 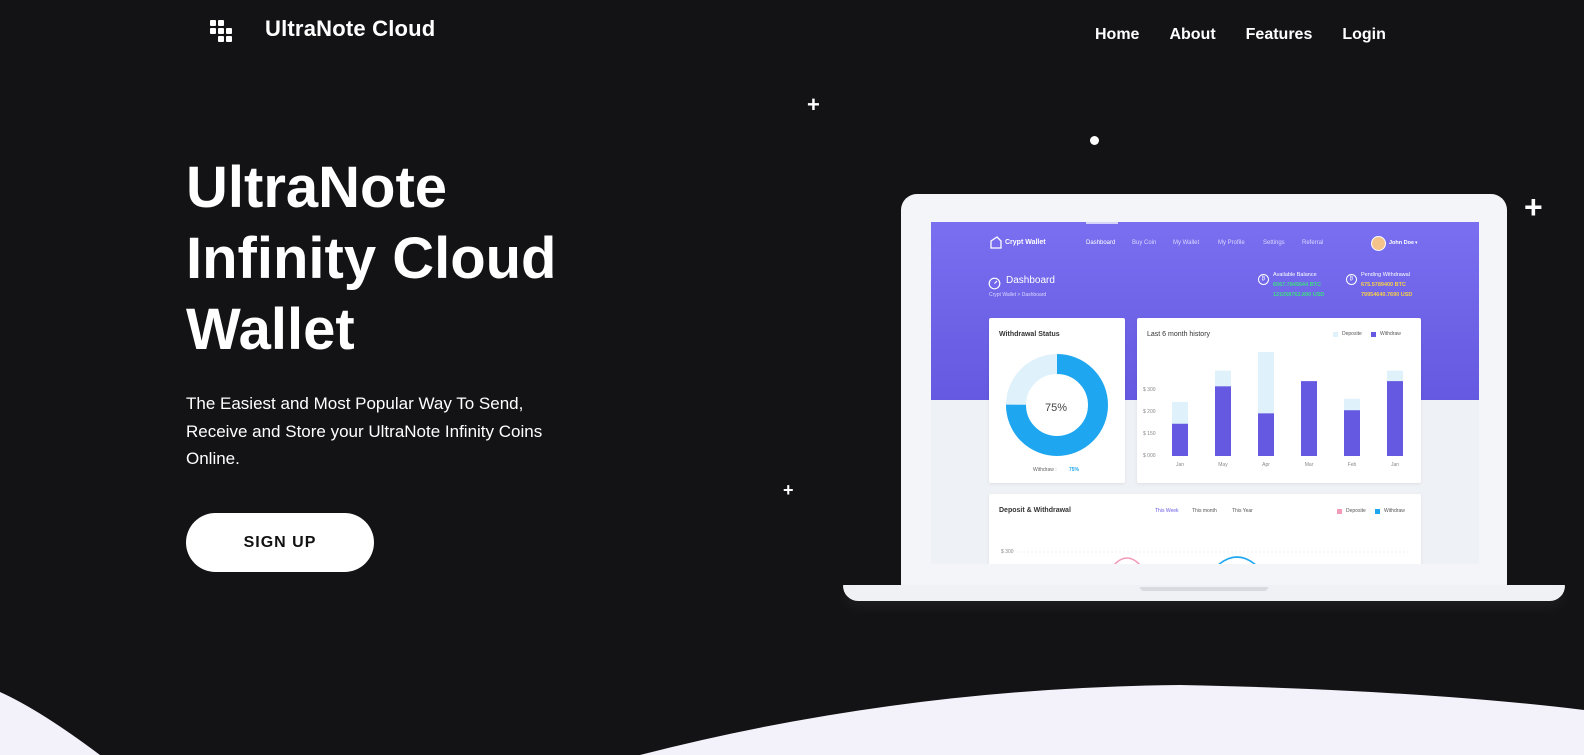 I want to click on menu-buy-coin: Buy Coin, so click(x=1144, y=243).